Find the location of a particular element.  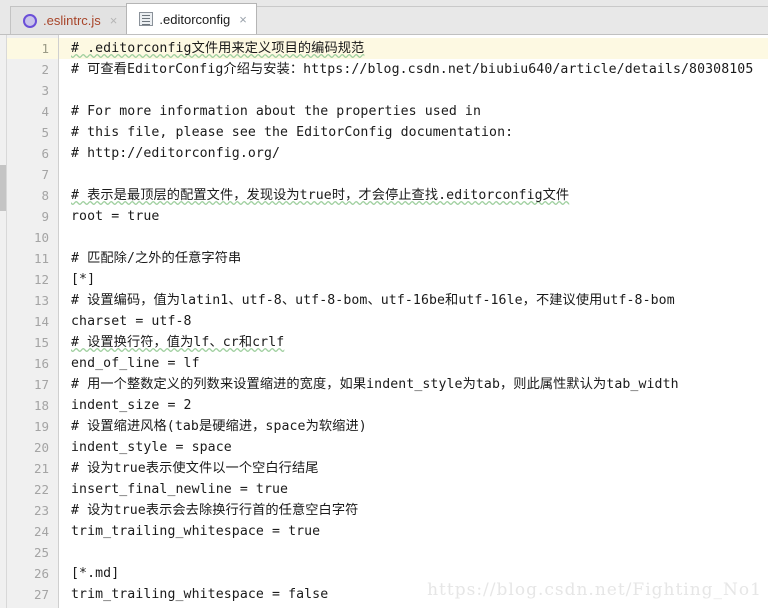

code-line: indent_style = space is located at coordinates (413, 447).